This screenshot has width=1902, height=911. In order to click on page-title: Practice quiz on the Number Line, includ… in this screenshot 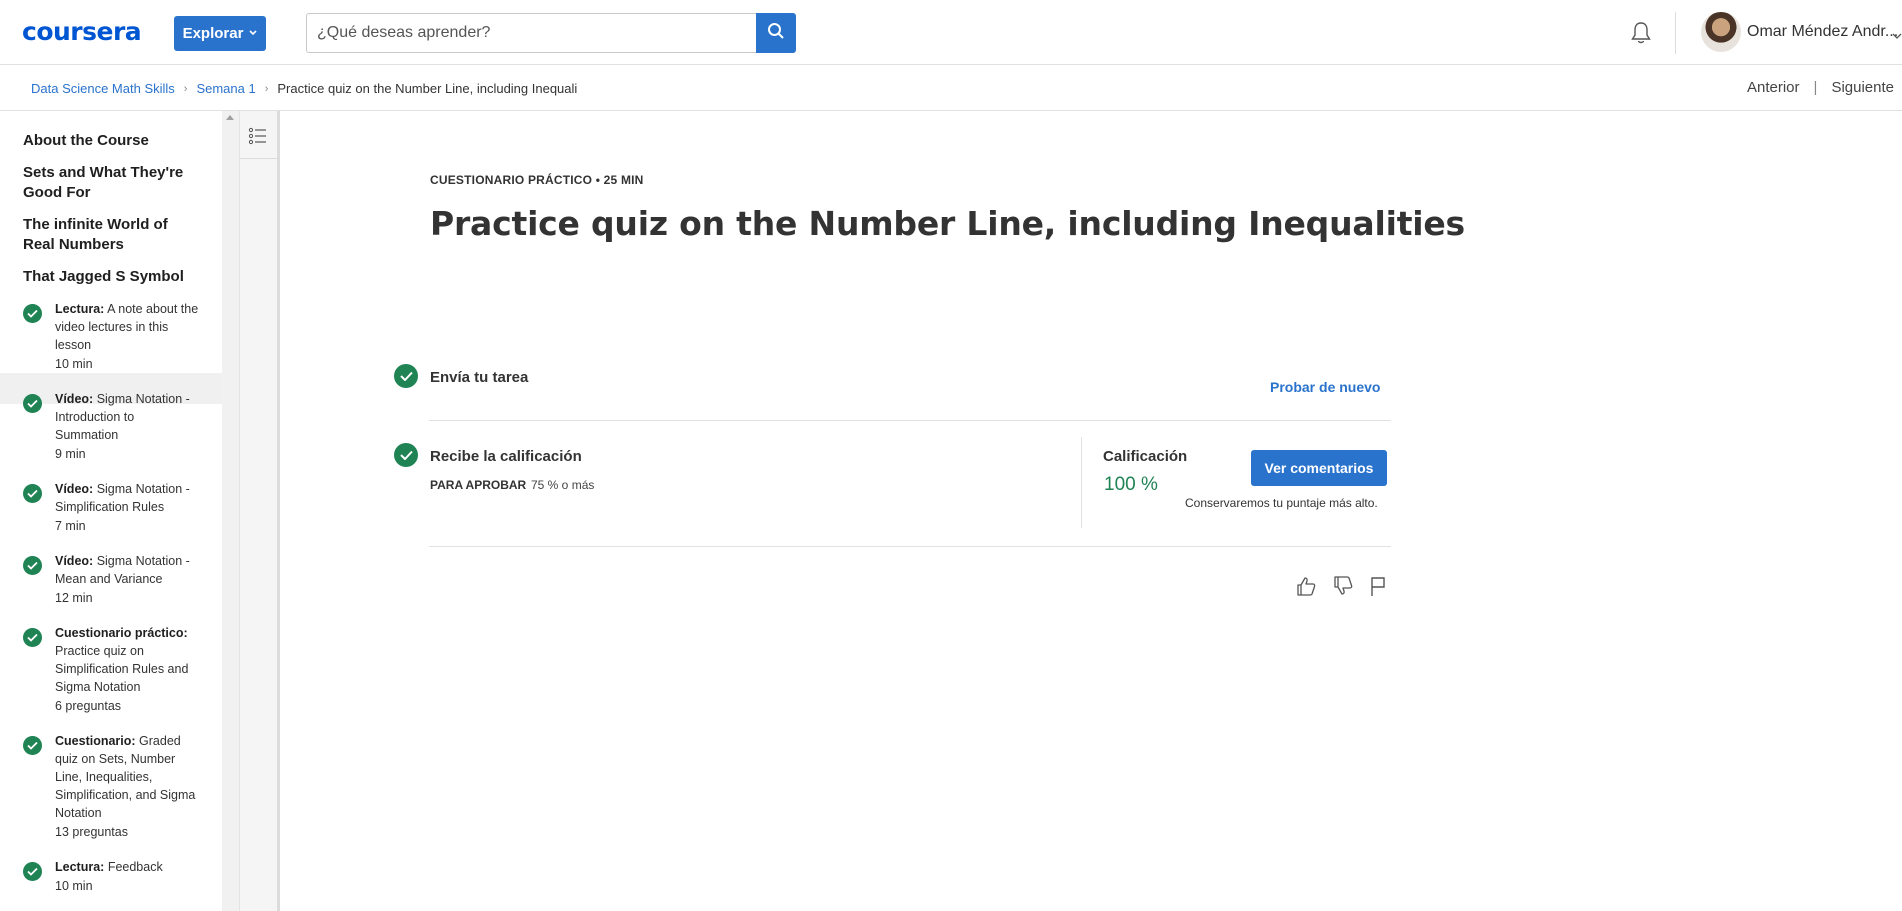, I will do `click(948, 223)`.